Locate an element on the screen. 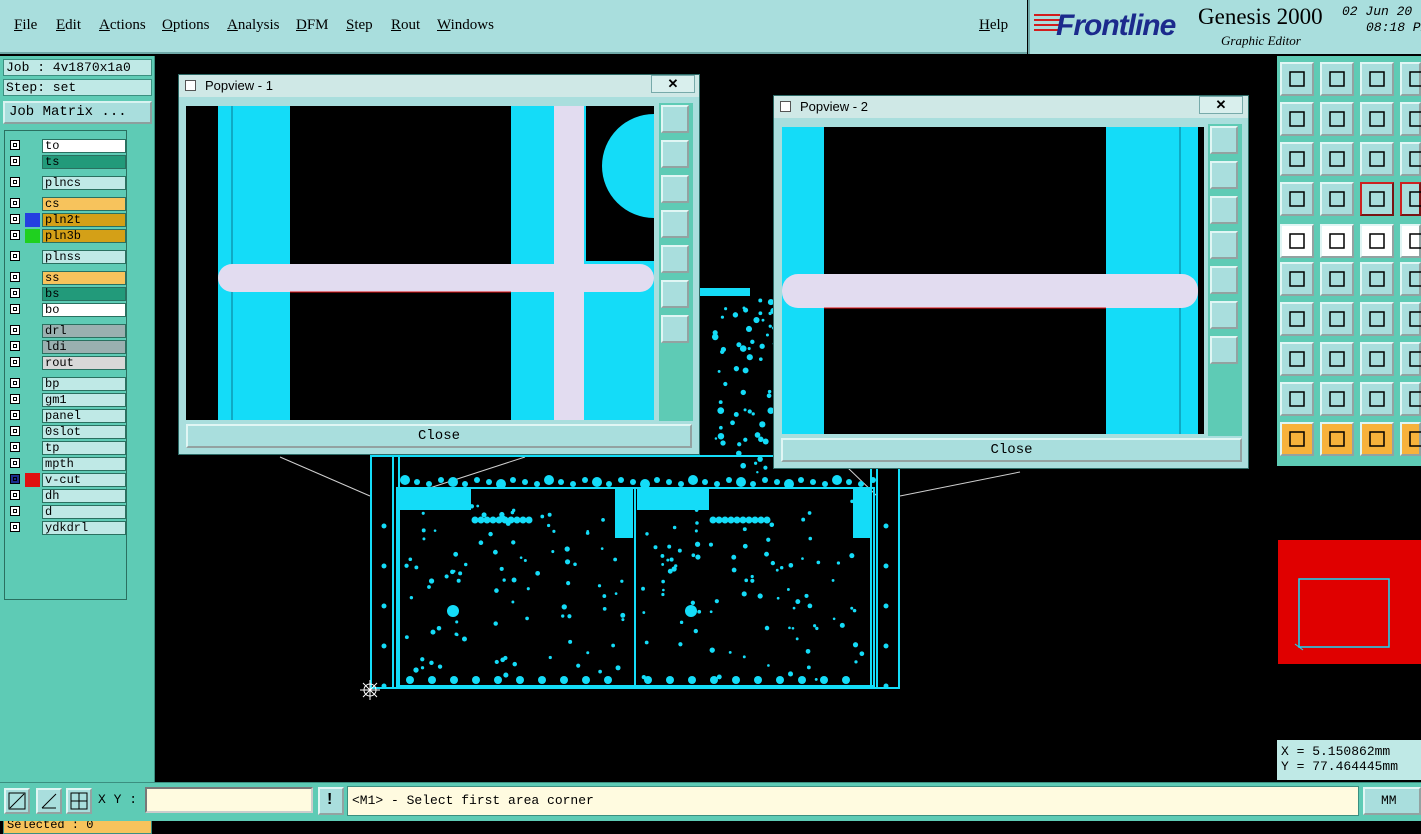 The height and width of the screenshot is (834, 1421). layer-row-rout: rout is located at coordinates (66, 363).